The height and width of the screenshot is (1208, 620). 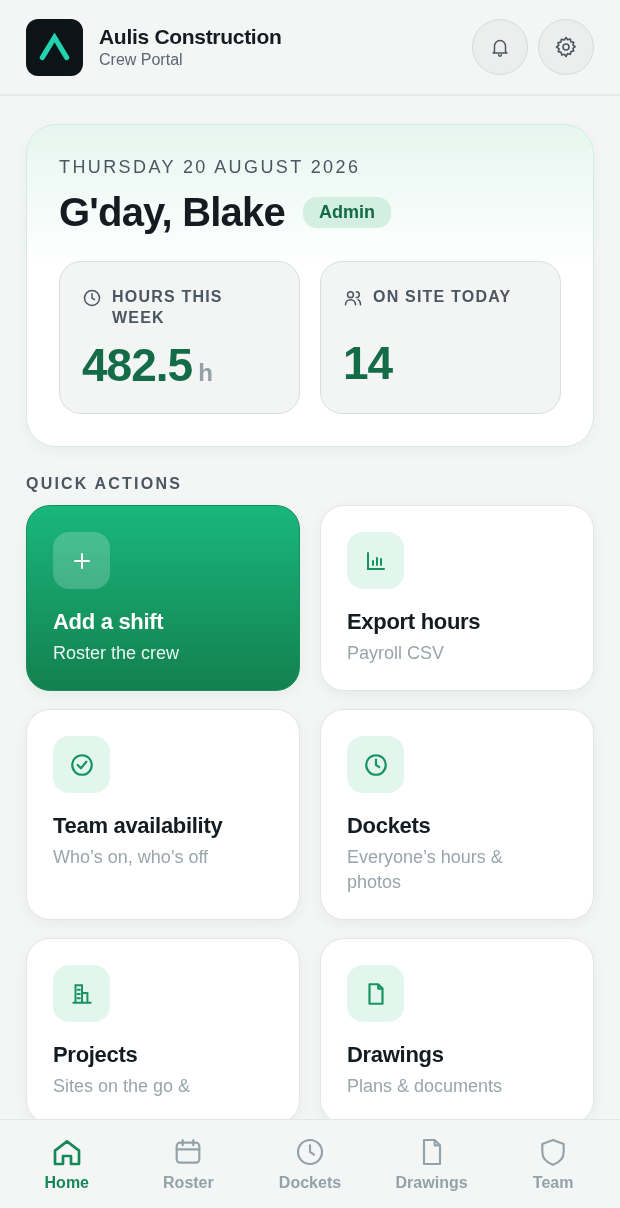 What do you see at coordinates (210, 167) in the screenshot?
I see `date-label: THURSDAY 20 AUGUST 2026` at bounding box center [210, 167].